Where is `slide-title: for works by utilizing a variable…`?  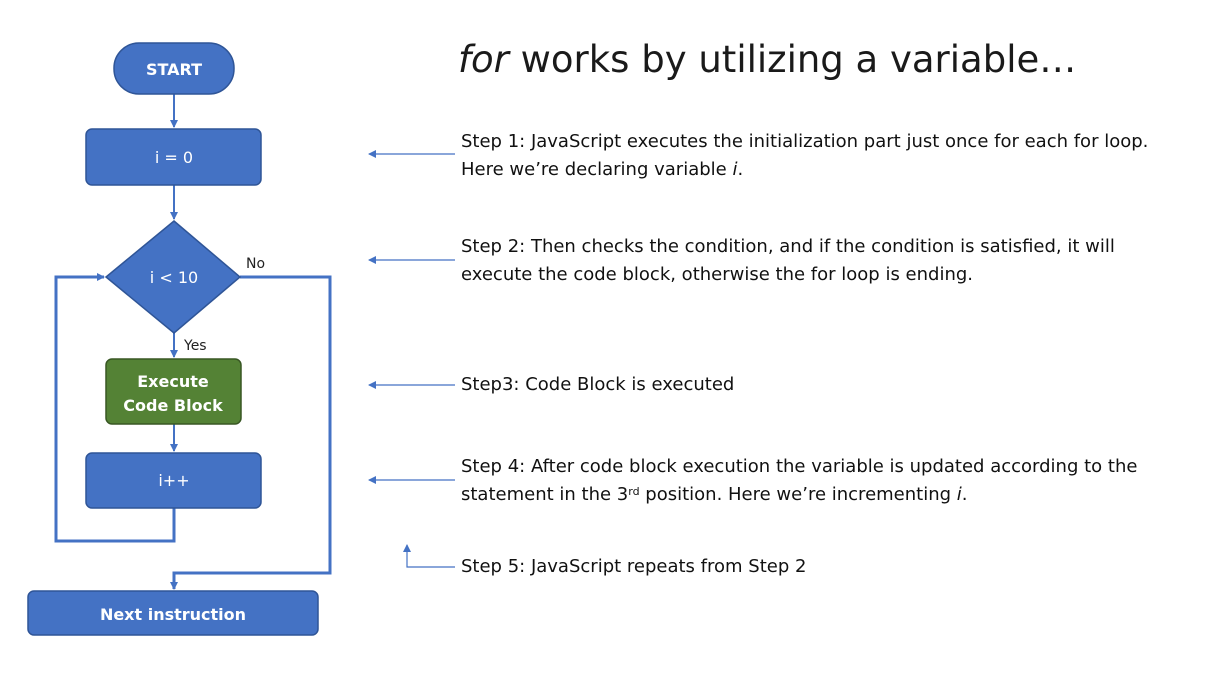
slide-title: for works by utilizing a variable… is located at coordinates (767, 59).